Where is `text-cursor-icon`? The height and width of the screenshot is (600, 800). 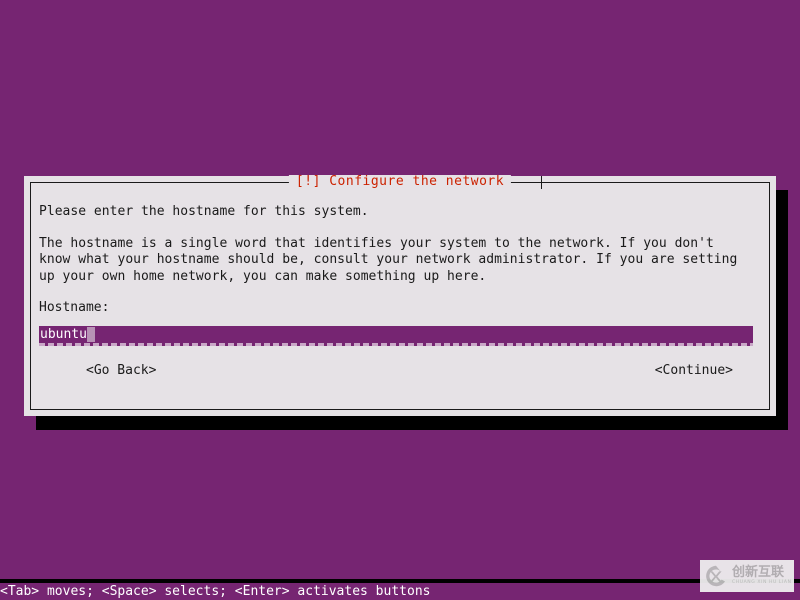
text-cursor-icon is located at coordinates (90, 334).